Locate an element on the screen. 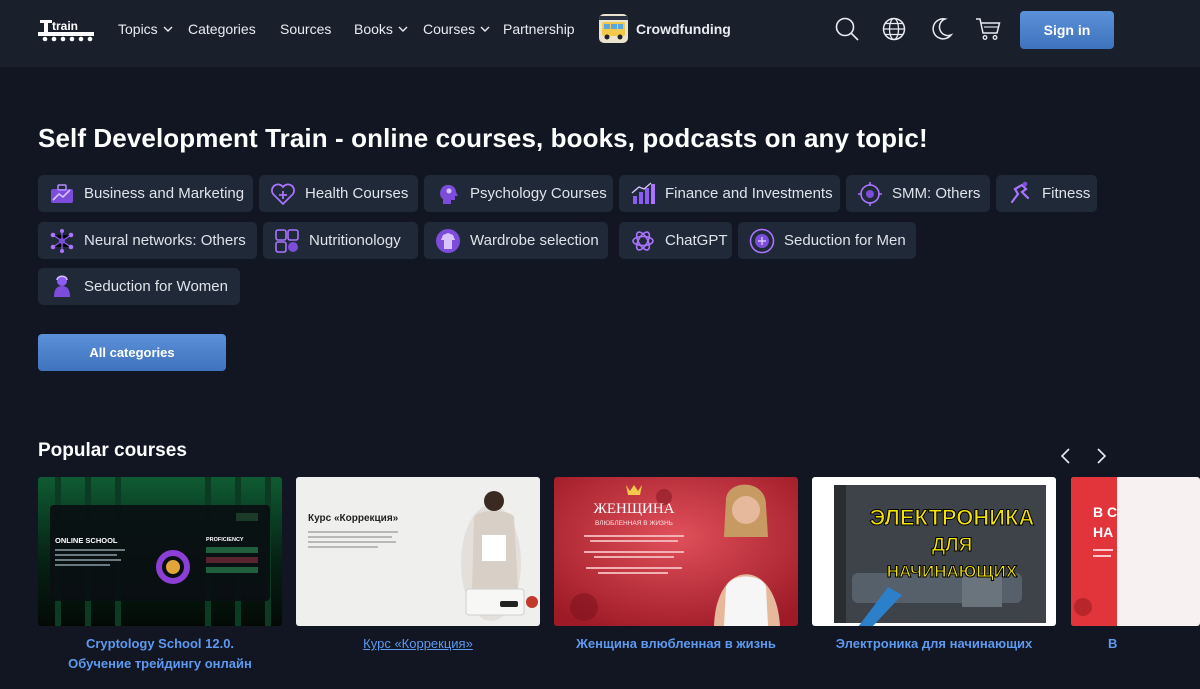  category-label: Neural networks: Others is located at coordinates (165, 240).